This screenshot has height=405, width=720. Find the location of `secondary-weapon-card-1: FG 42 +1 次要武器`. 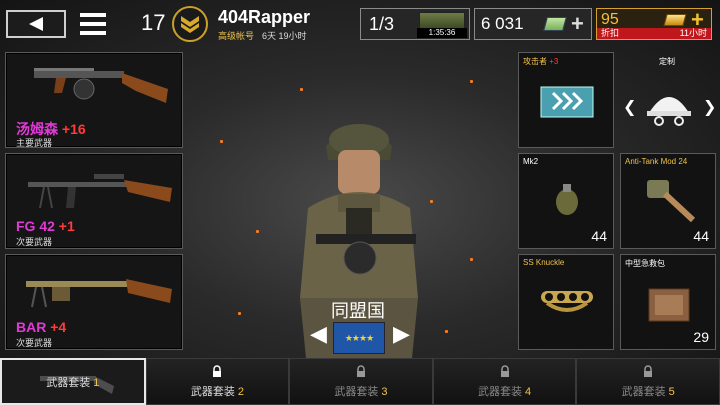

secondary-weapon-card-1: FG 42 +1 次要武器 is located at coordinates (94, 201).